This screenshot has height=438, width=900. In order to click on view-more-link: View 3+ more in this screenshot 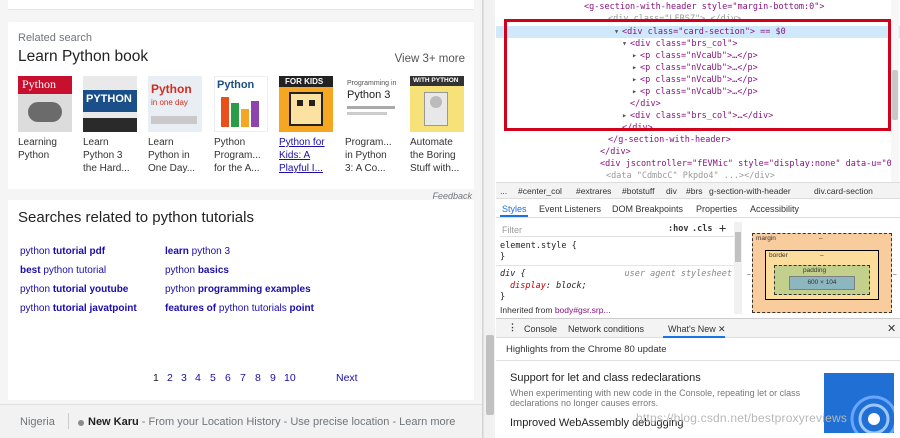, I will do `click(430, 59)`.